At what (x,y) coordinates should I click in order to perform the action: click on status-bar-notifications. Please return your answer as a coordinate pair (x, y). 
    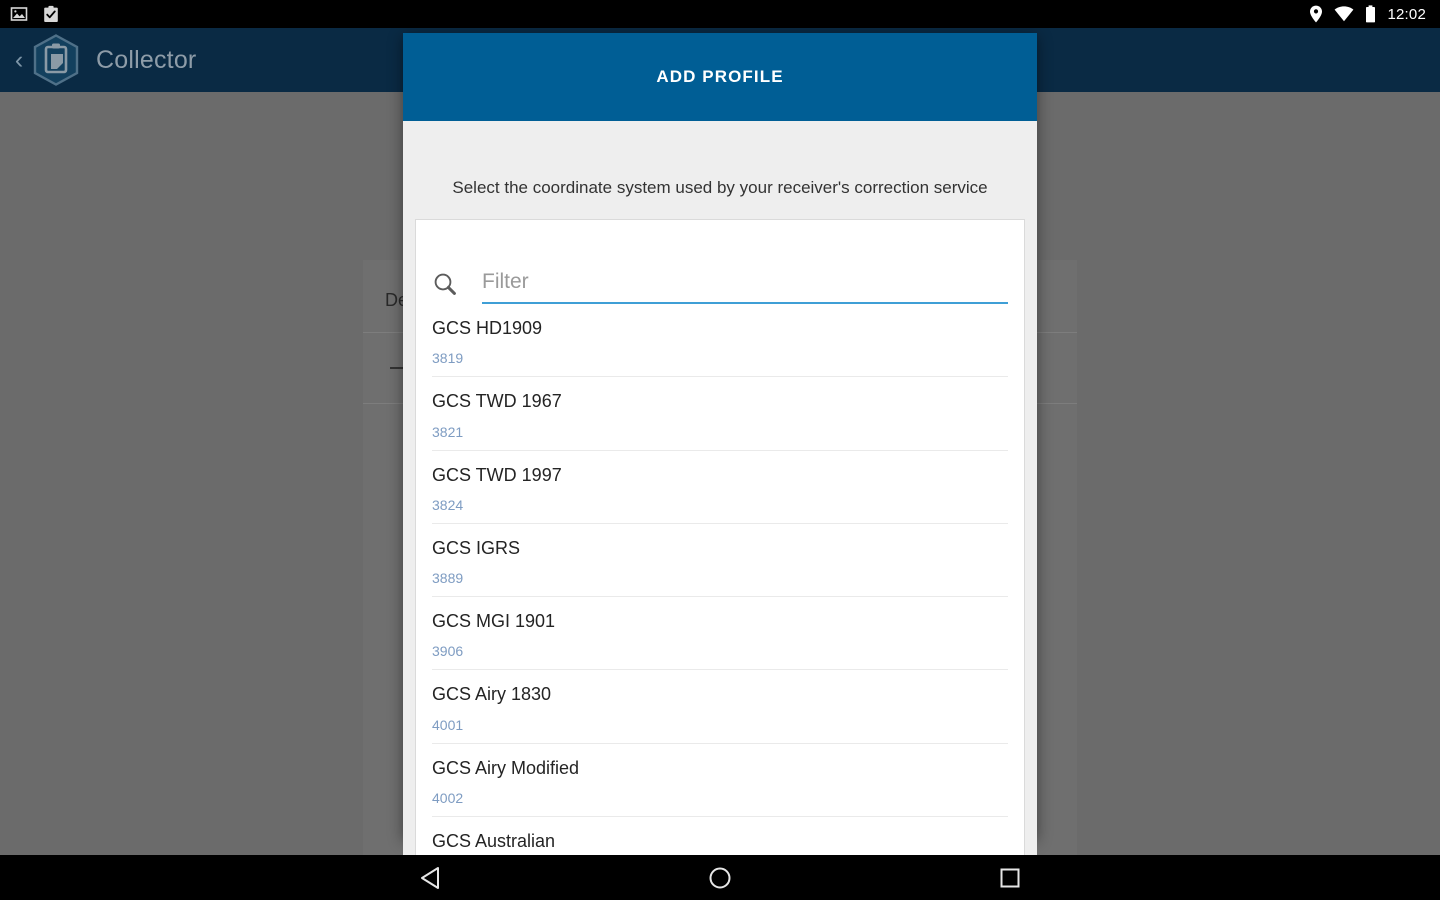
    Looking at the image, I should click on (30, 14).